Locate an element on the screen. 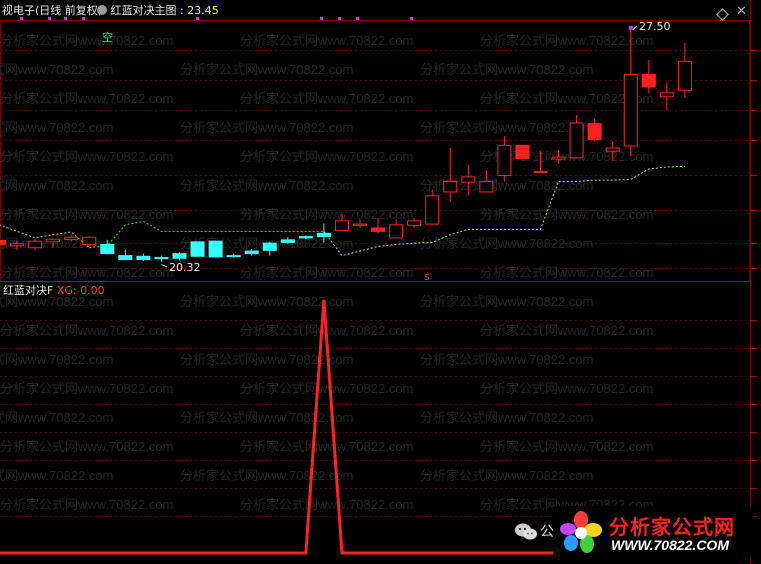  indicator-icon is located at coordinates (102, 10).